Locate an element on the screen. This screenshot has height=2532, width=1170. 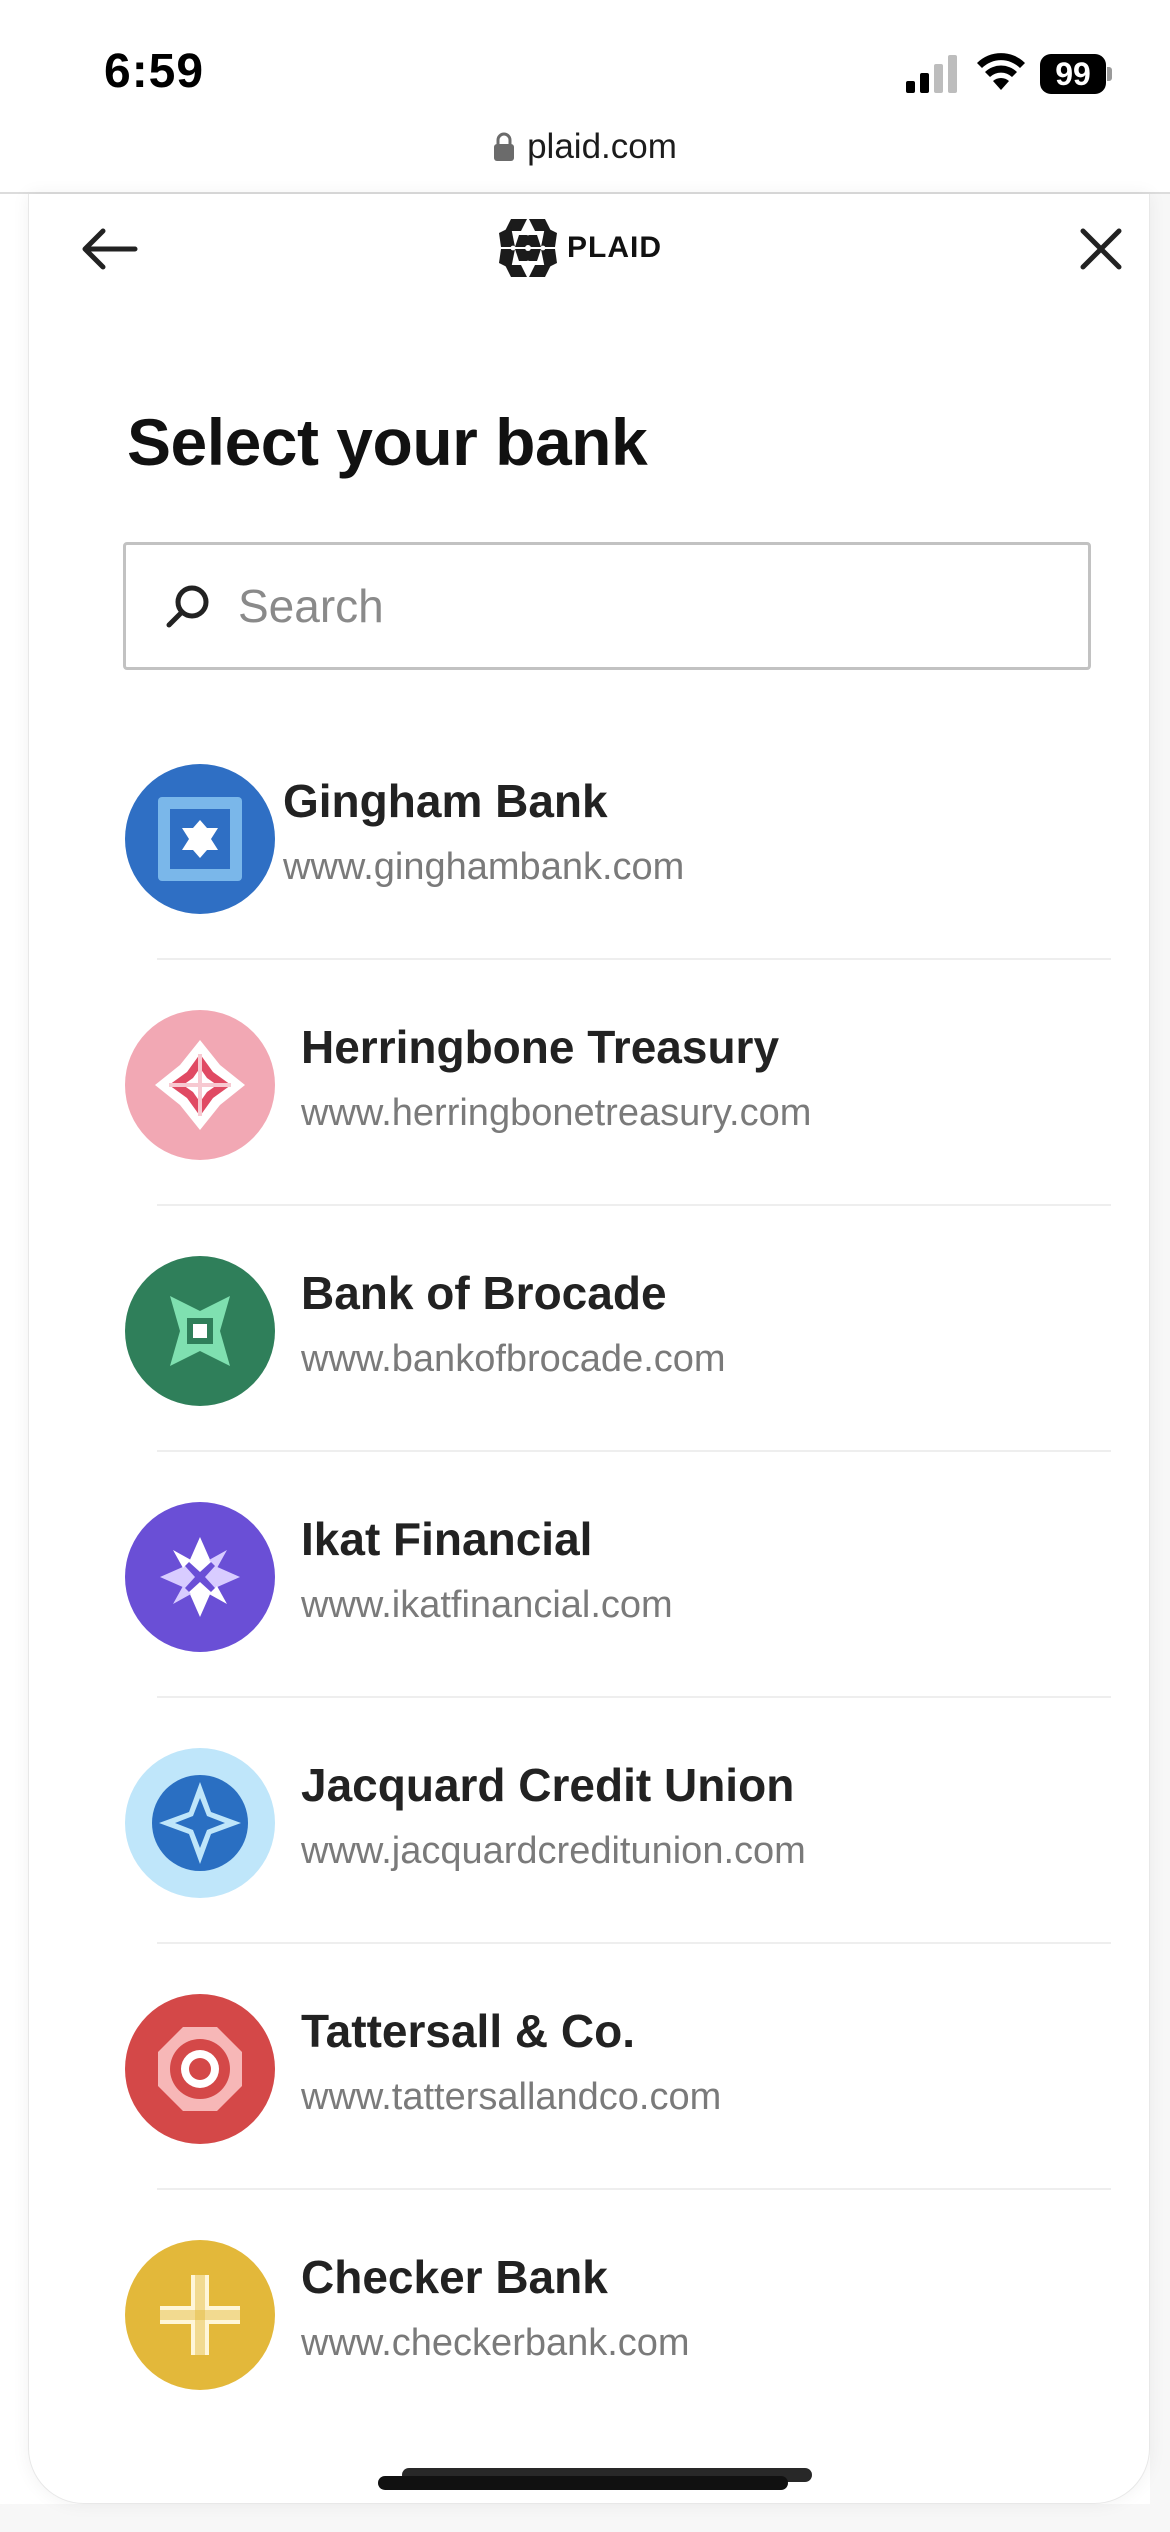
url-display: plaid.com is located at coordinates (585, 147).